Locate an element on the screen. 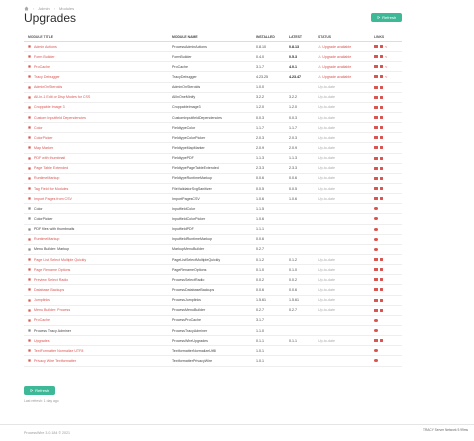  module-title: Form Builder is located at coordinates (44, 57).